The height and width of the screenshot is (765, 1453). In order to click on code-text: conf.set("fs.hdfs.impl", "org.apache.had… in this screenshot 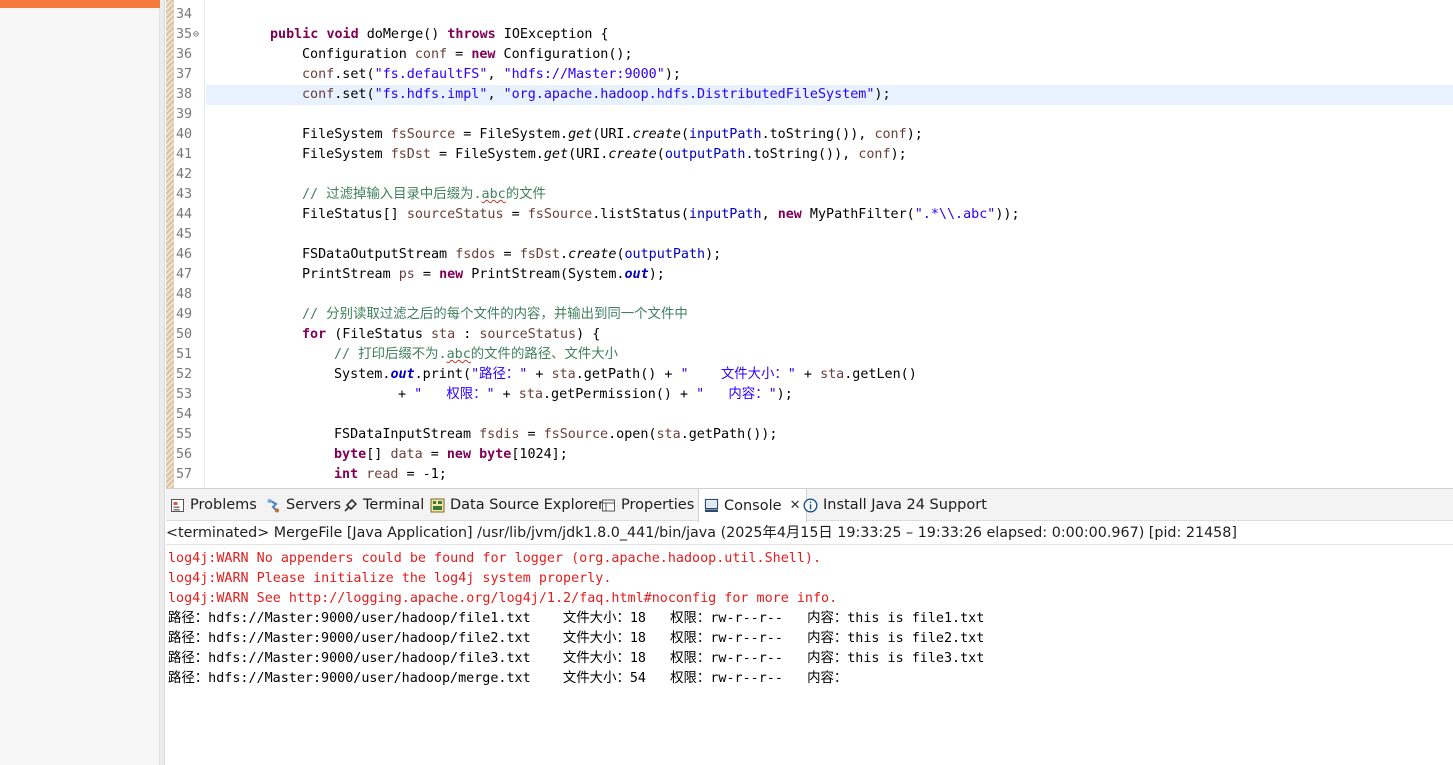, I will do `click(596, 95)`.